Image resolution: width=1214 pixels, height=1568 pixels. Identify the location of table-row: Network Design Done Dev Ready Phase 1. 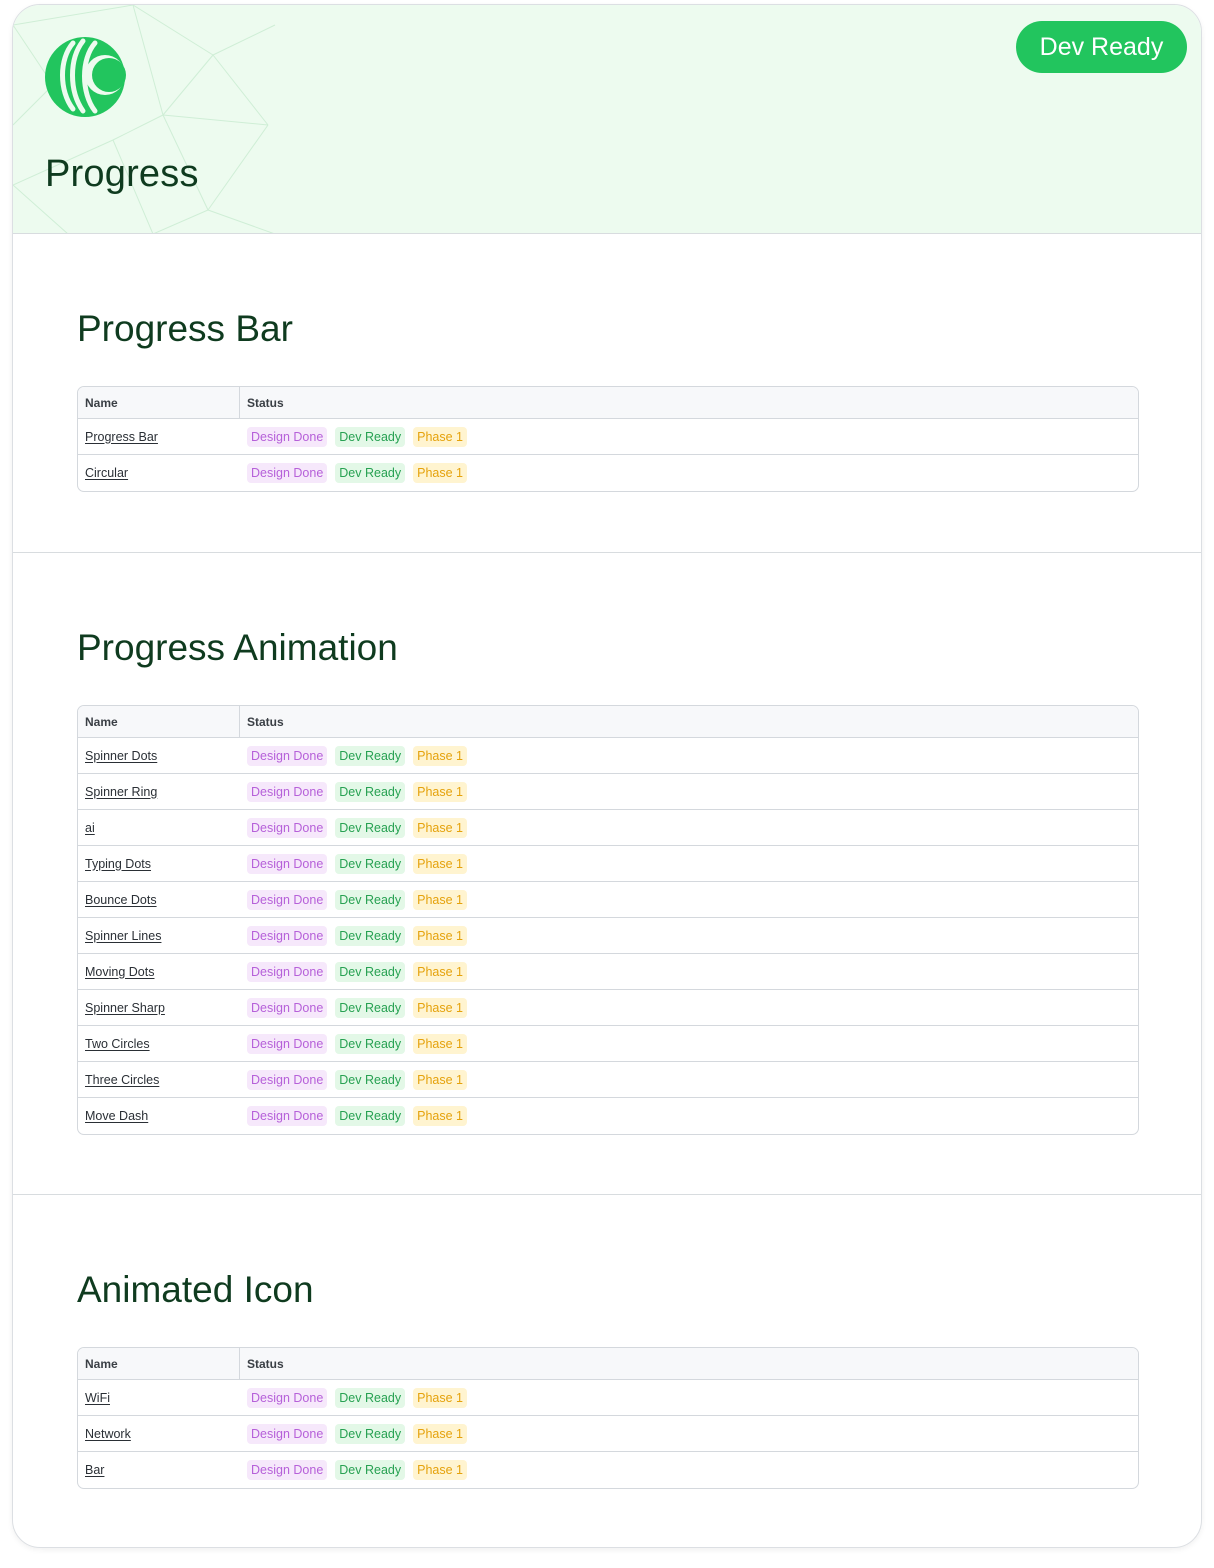
(608, 1434).